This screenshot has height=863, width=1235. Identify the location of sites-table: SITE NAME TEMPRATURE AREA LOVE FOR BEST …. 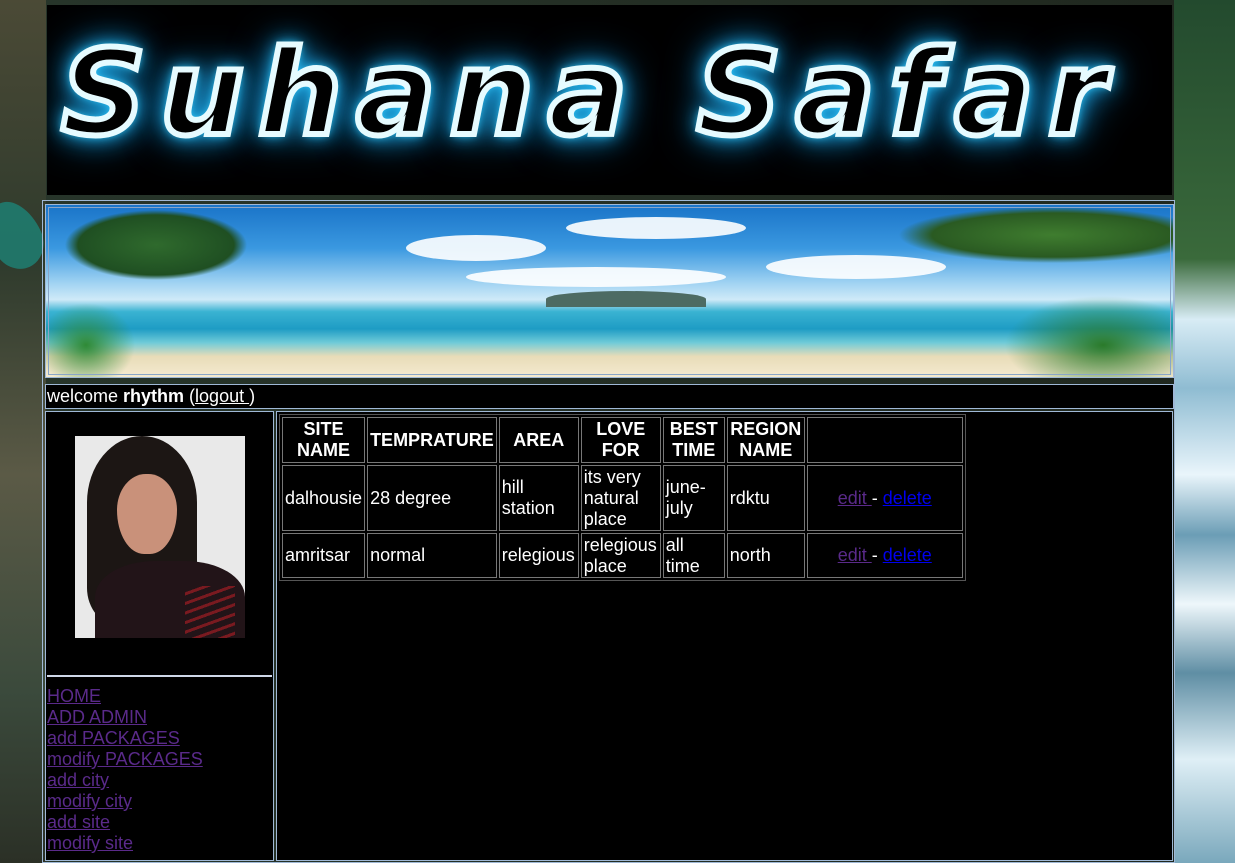
(622, 497).